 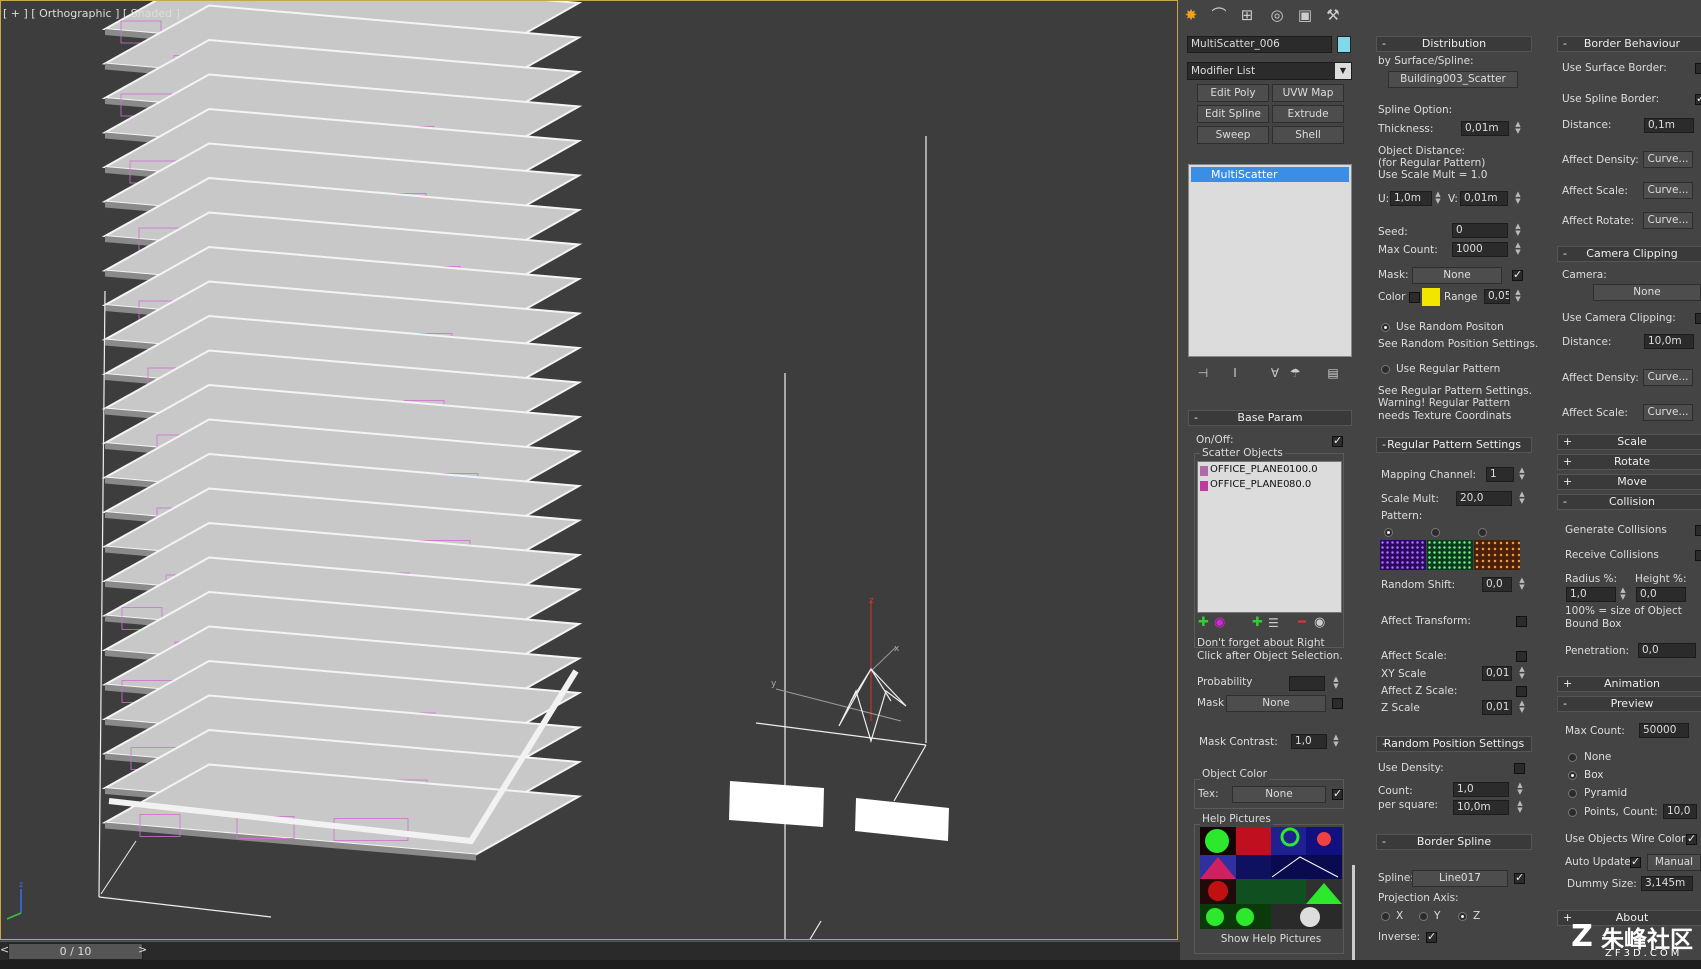 What do you see at coordinates (1460, 878) in the screenshot?
I see `spline-pick-button: Line017` at bounding box center [1460, 878].